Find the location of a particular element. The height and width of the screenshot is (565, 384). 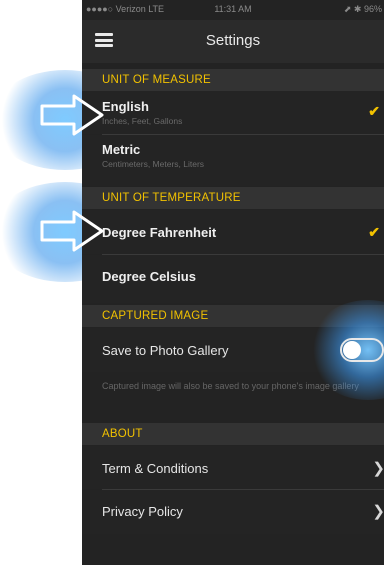

battery-status: ⬈ ✱ 96% is located at coordinates (362, 9).